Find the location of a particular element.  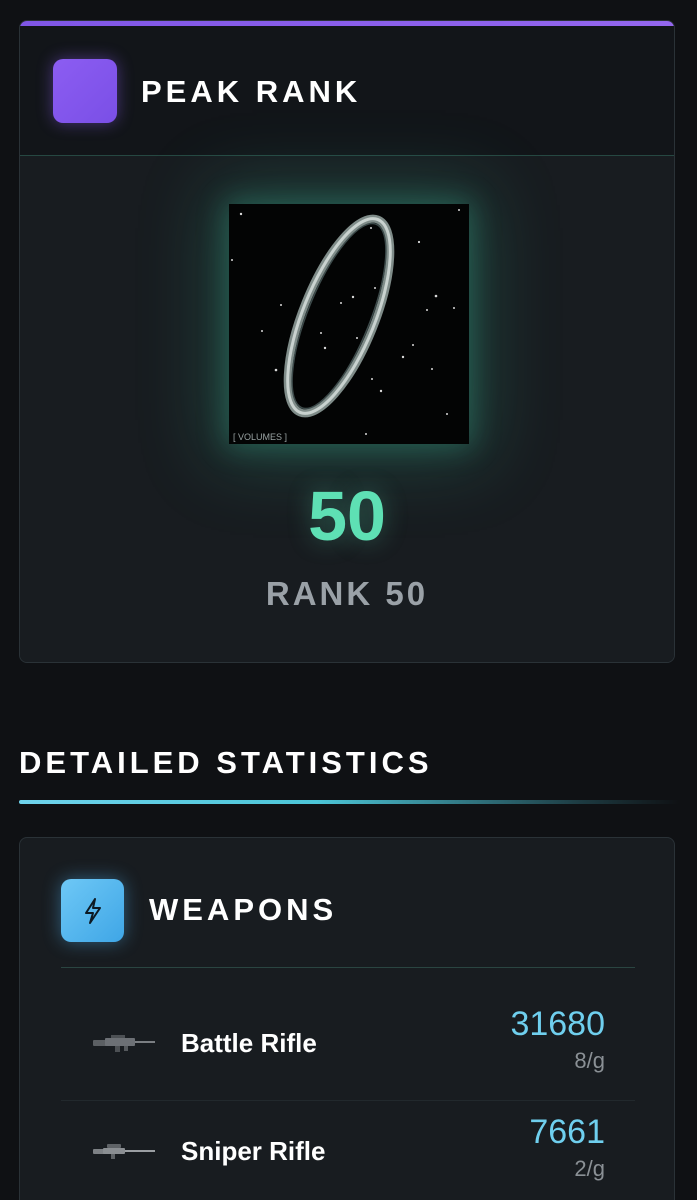

peak-rank-header: PEAK RANK is located at coordinates (347, 91).